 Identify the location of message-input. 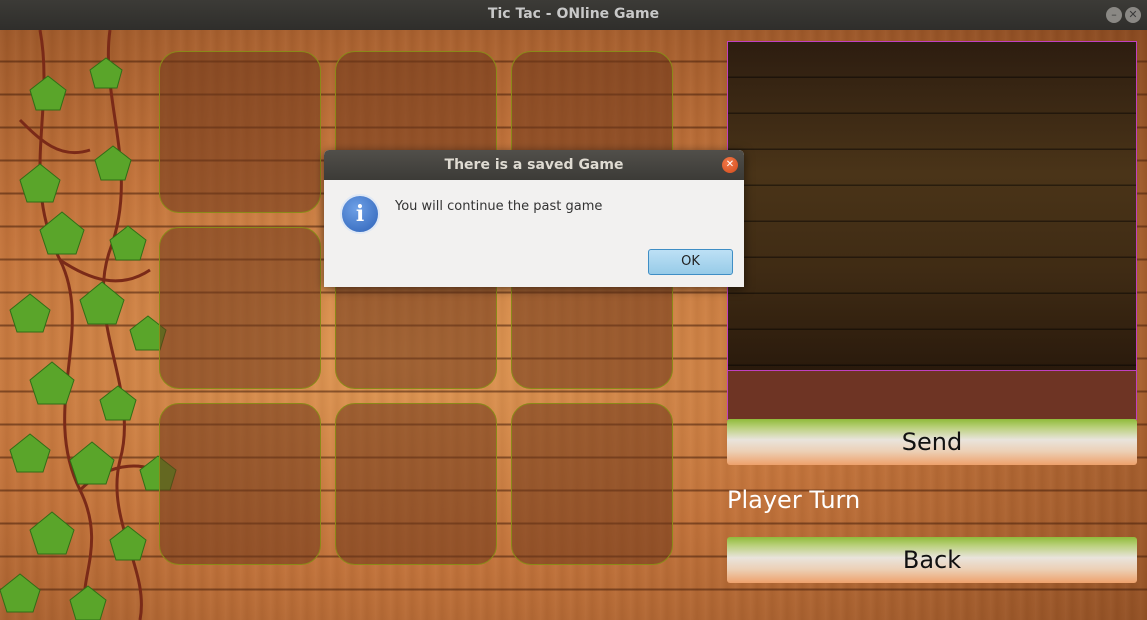
(932, 395).